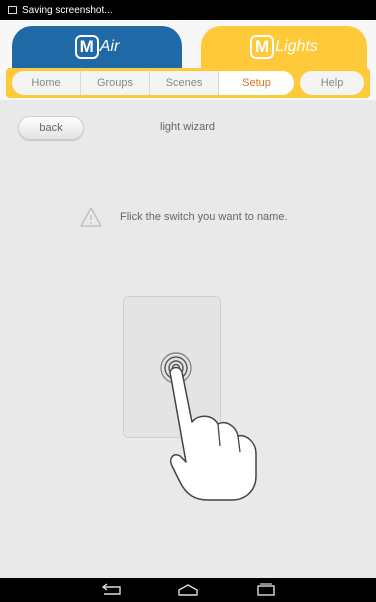  What do you see at coordinates (266, 590) in the screenshot?
I see `recent-apps-icon` at bounding box center [266, 590].